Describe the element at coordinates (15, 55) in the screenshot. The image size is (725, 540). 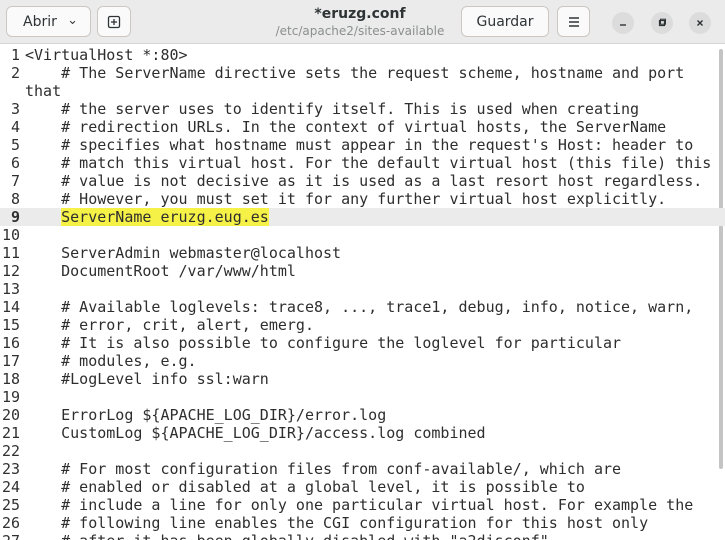
I see `line-number: 1` at that location.